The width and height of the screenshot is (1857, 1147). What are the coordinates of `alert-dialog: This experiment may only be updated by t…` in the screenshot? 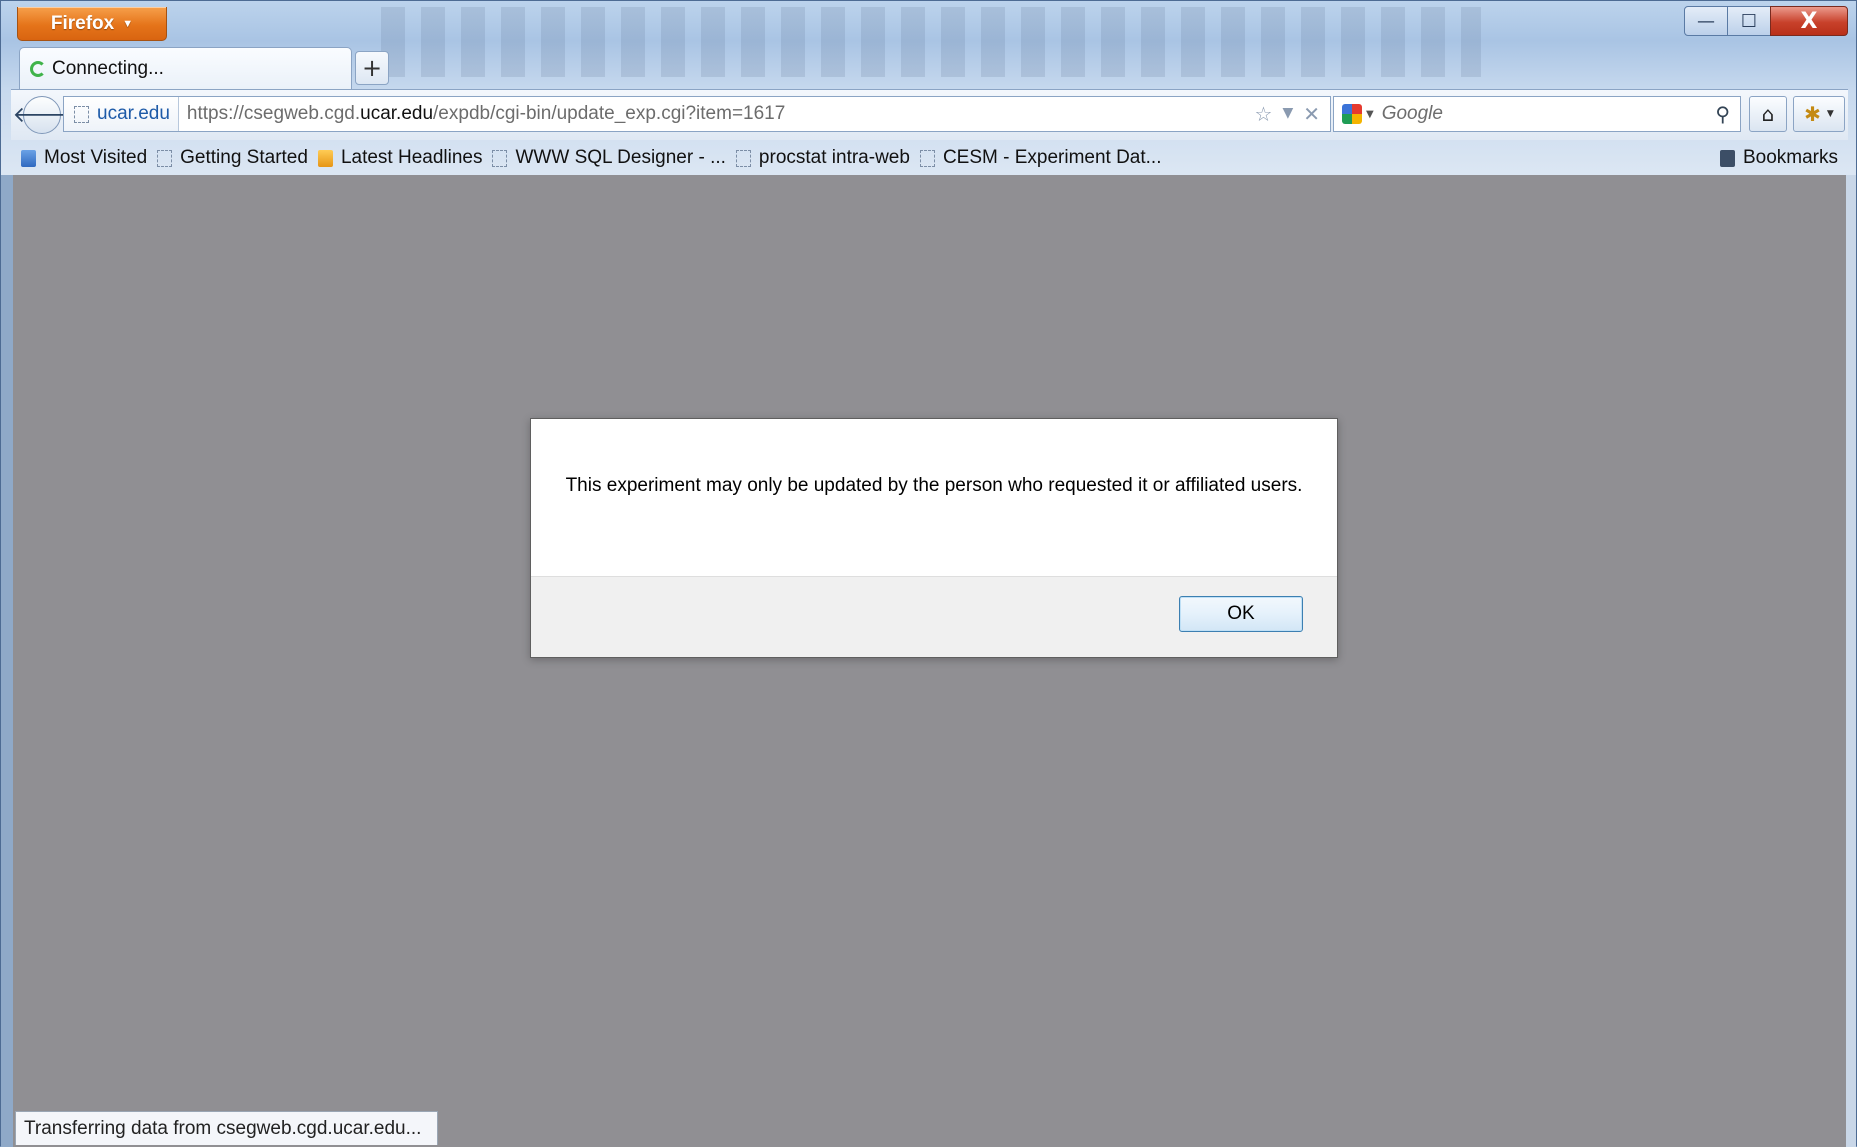 It's located at (934, 538).